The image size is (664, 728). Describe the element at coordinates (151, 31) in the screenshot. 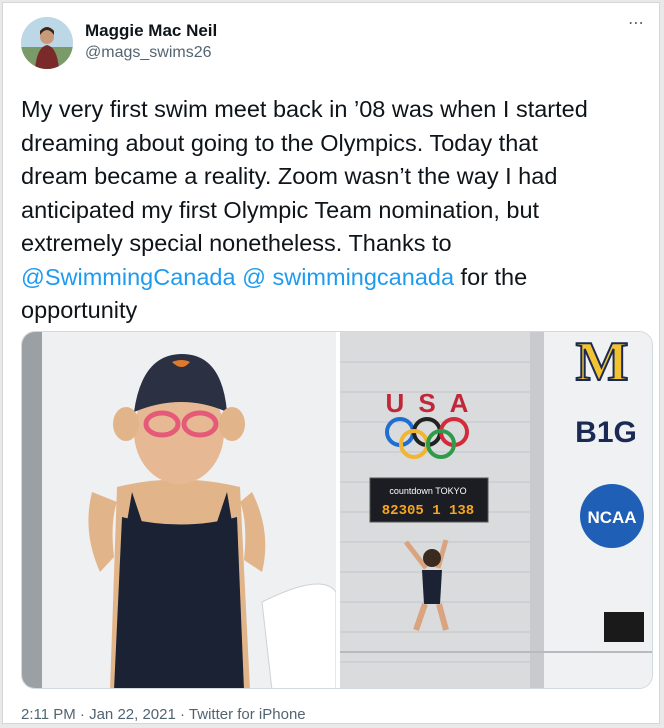

I see `author-name: Maggie Mac Neil` at that location.